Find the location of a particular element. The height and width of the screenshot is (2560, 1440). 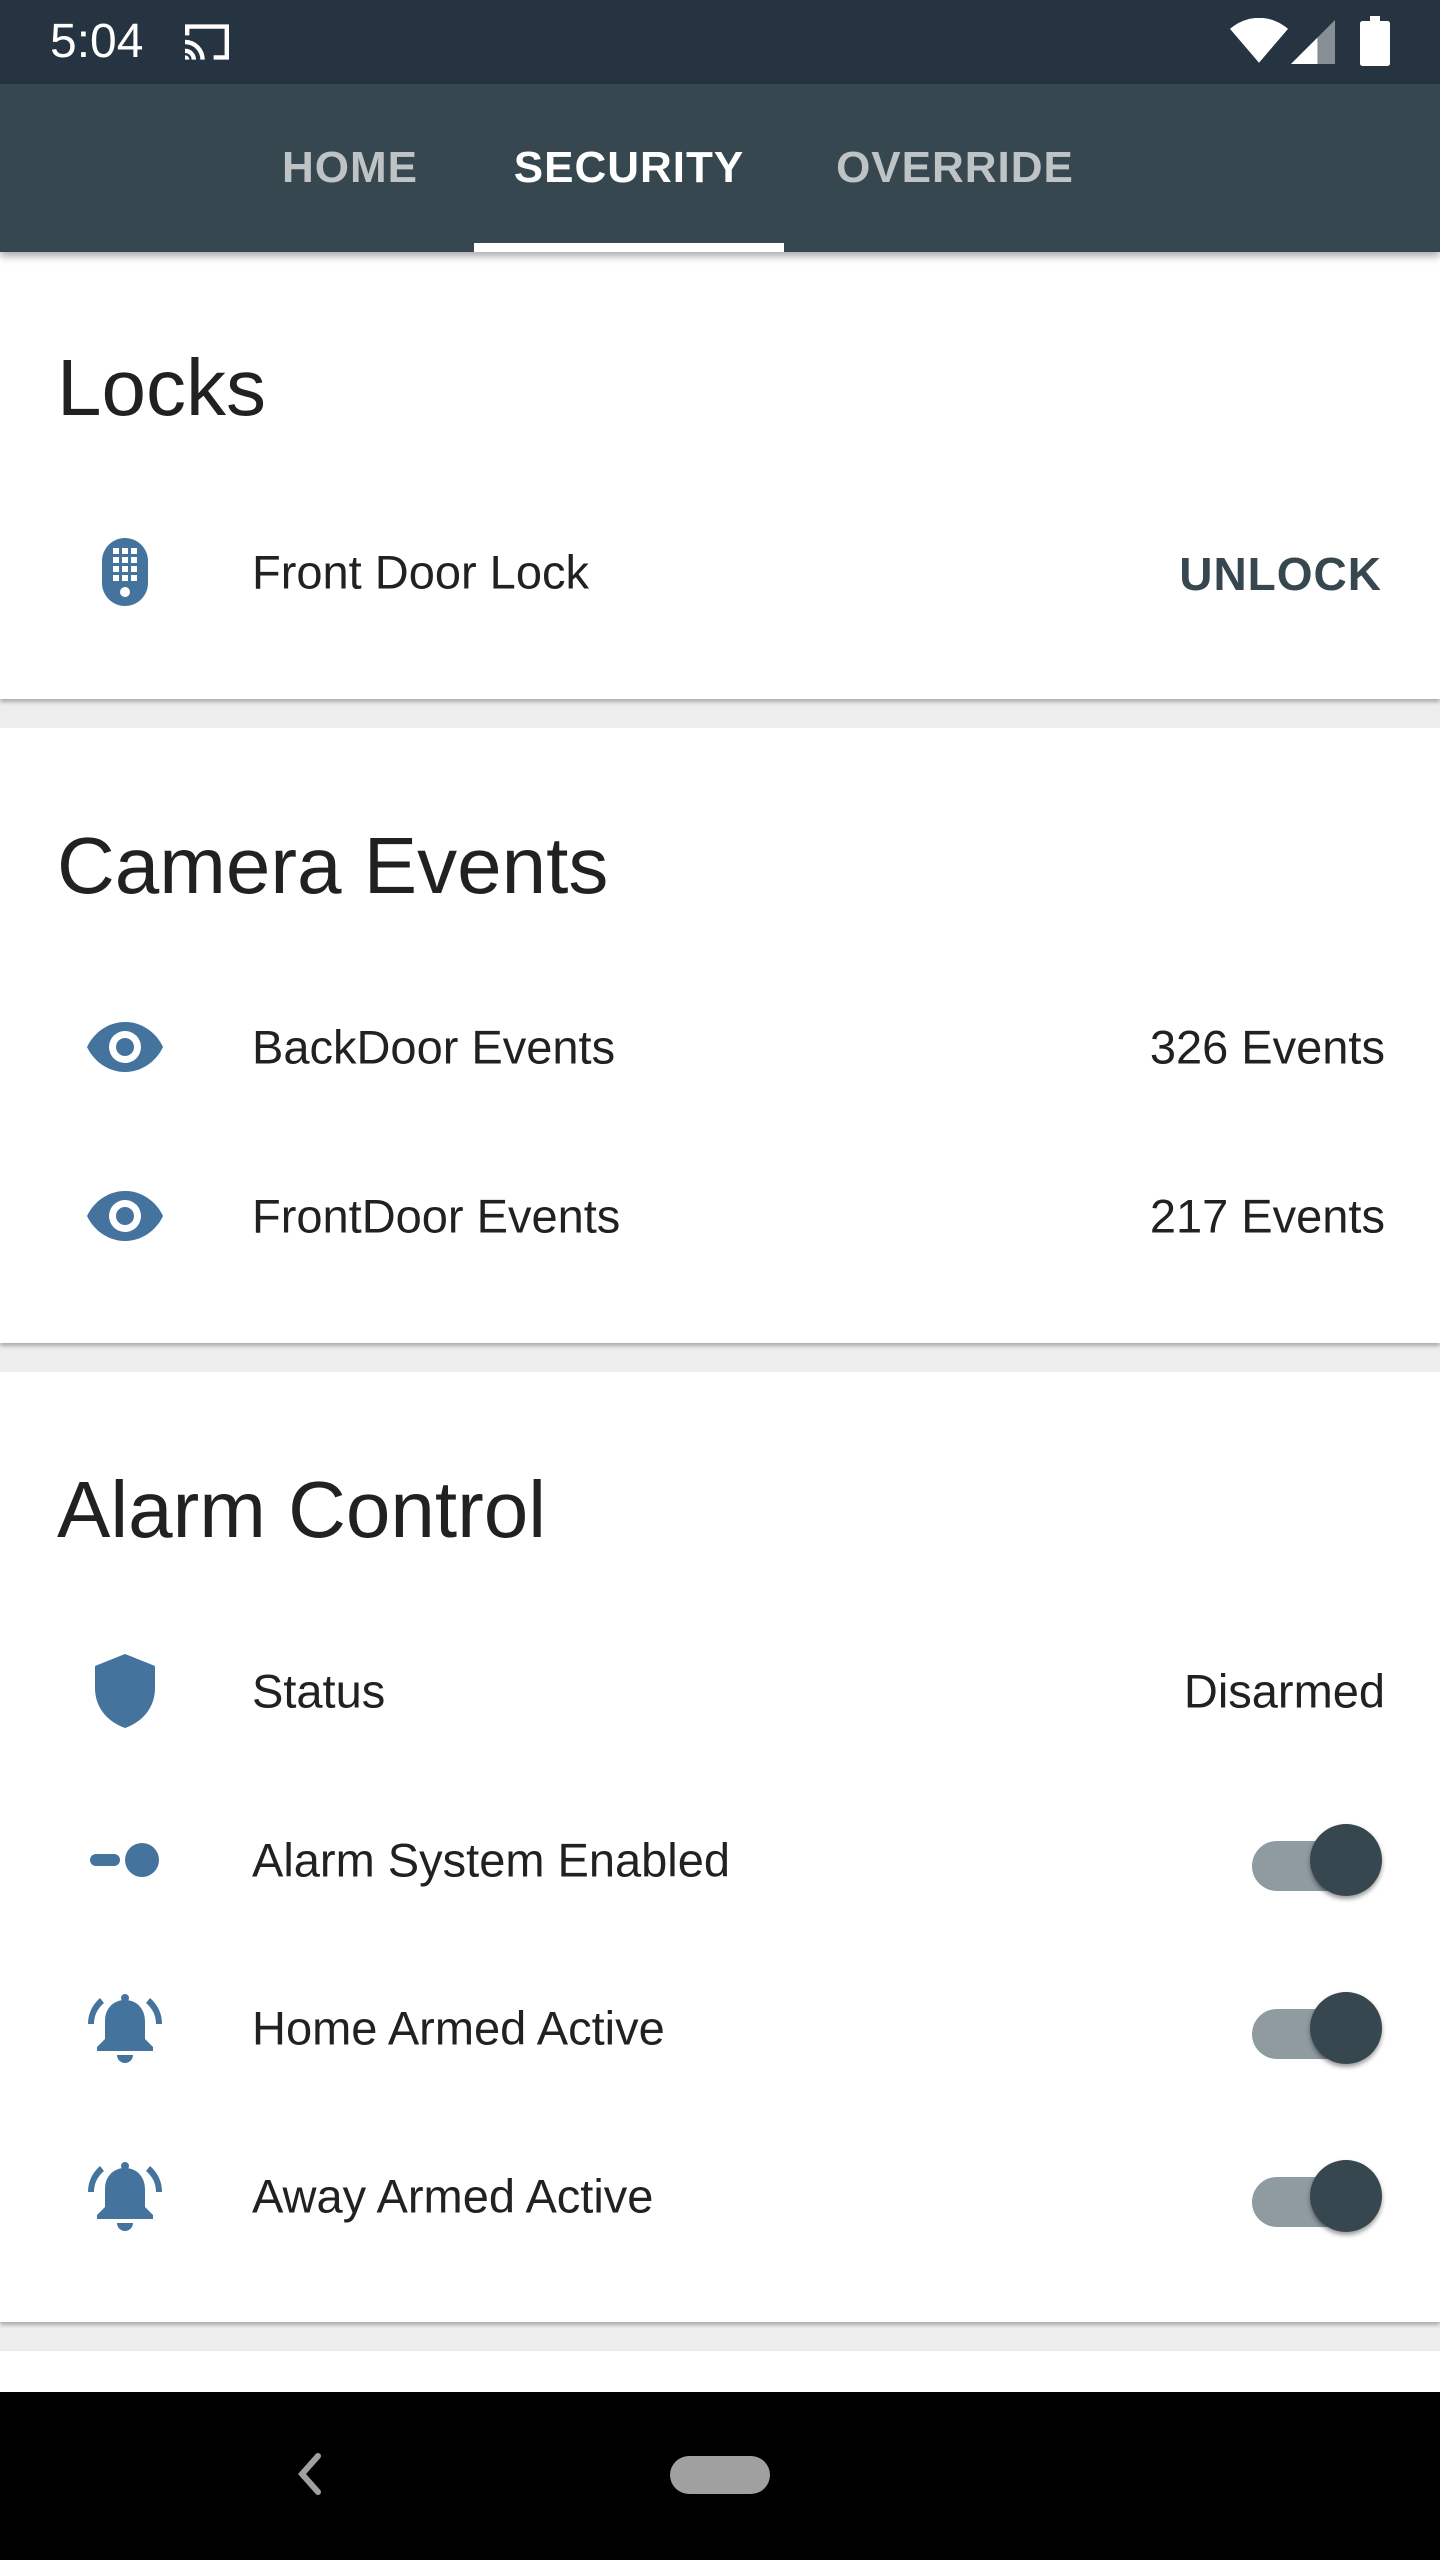

navigation-bar is located at coordinates (720, 2476).